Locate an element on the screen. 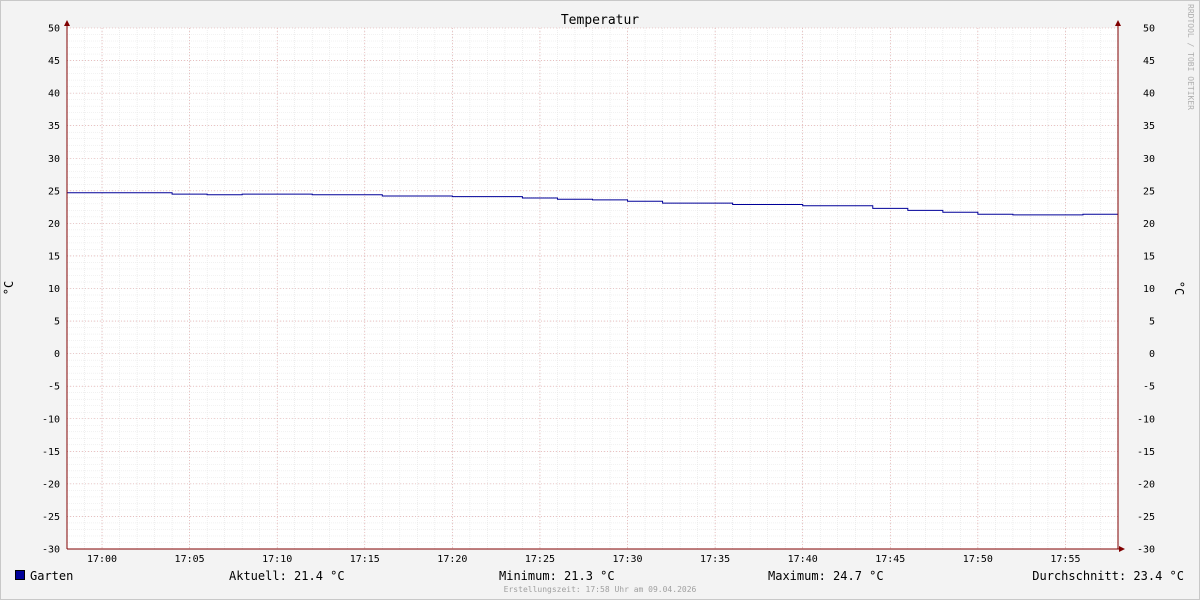 This screenshot has height=600, width=1200. legend-swatch-garten is located at coordinates (20, 575).